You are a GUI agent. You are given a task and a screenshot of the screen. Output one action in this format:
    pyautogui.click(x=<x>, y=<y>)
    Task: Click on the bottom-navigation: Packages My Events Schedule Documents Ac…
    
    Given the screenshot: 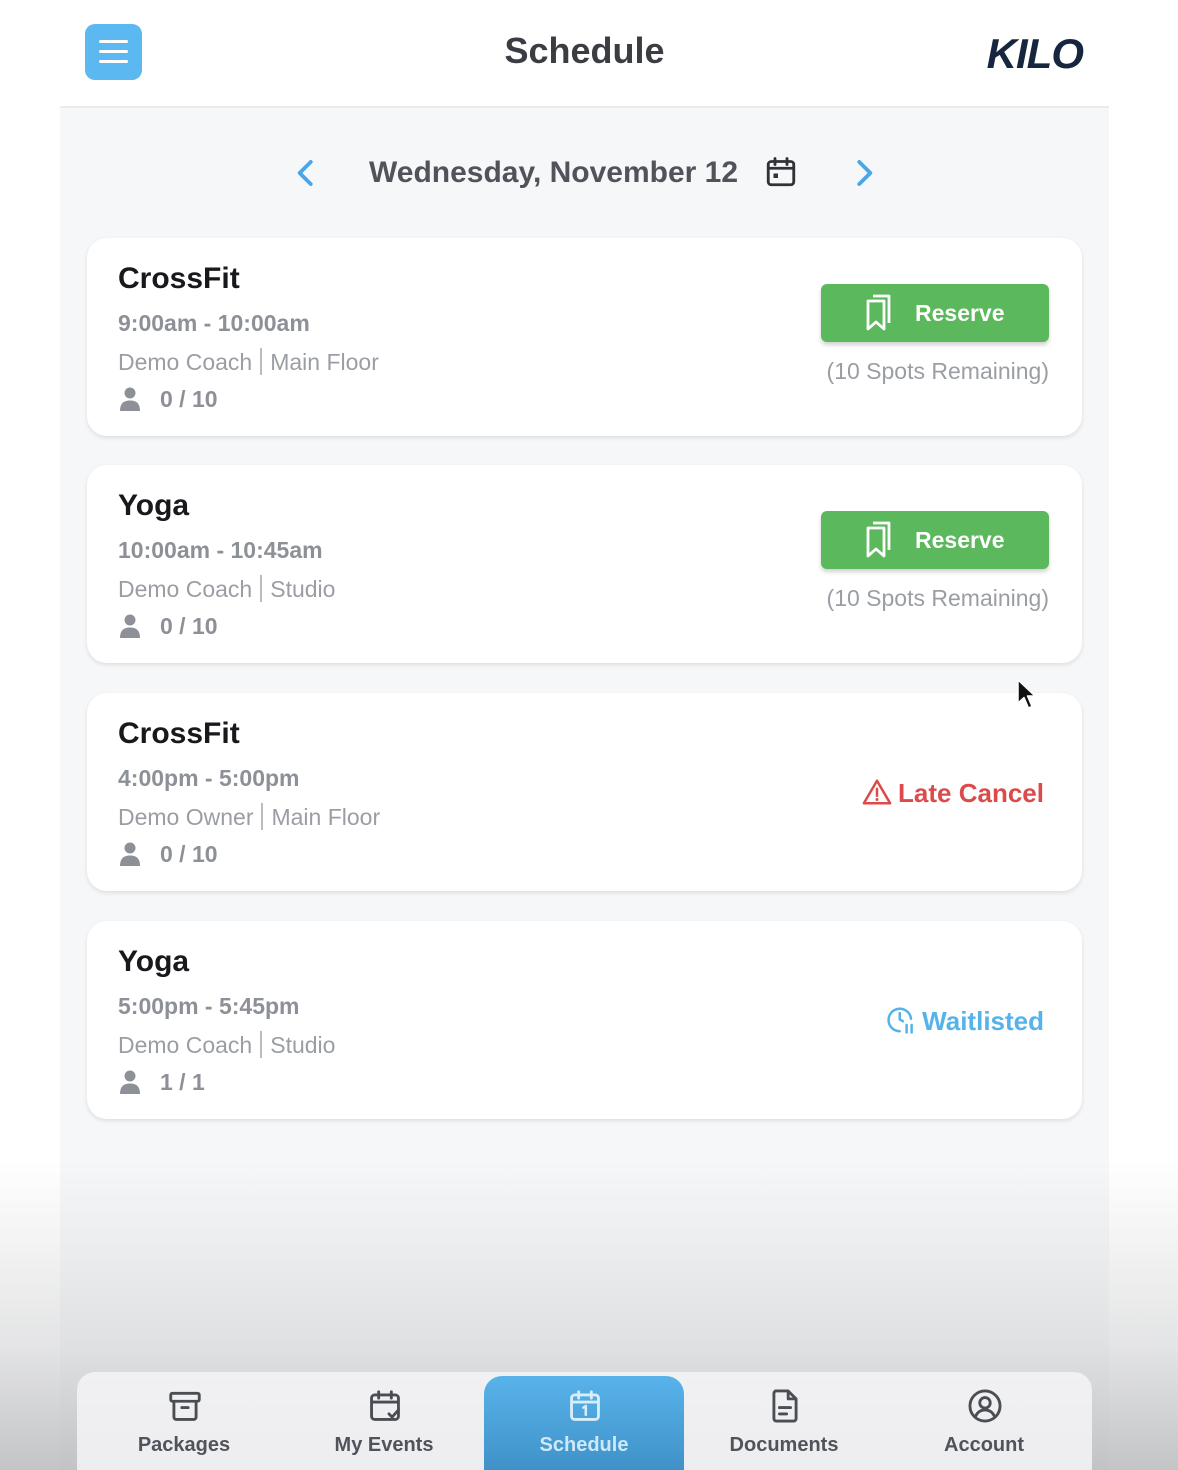 What is the action you would take?
    pyautogui.click(x=584, y=1421)
    